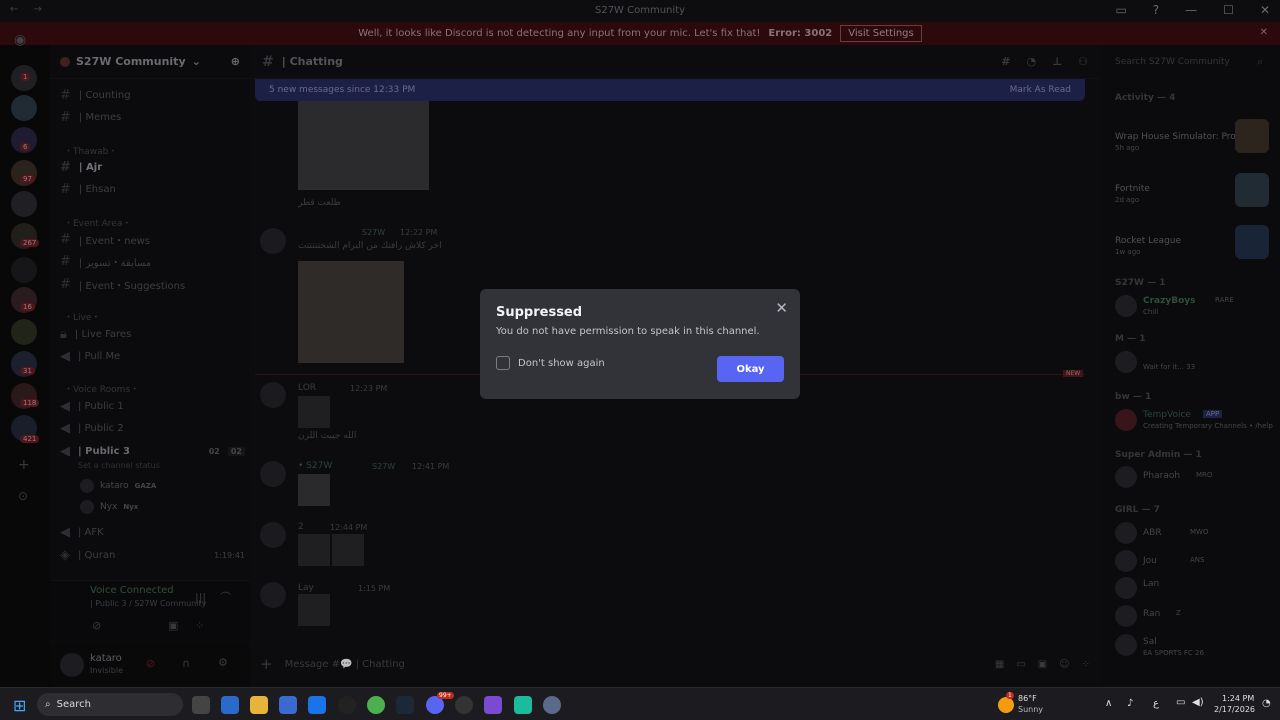  What do you see at coordinates (376, 705) in the screenshot?
I see `chrome-icon` at bounding box center [376, 705].